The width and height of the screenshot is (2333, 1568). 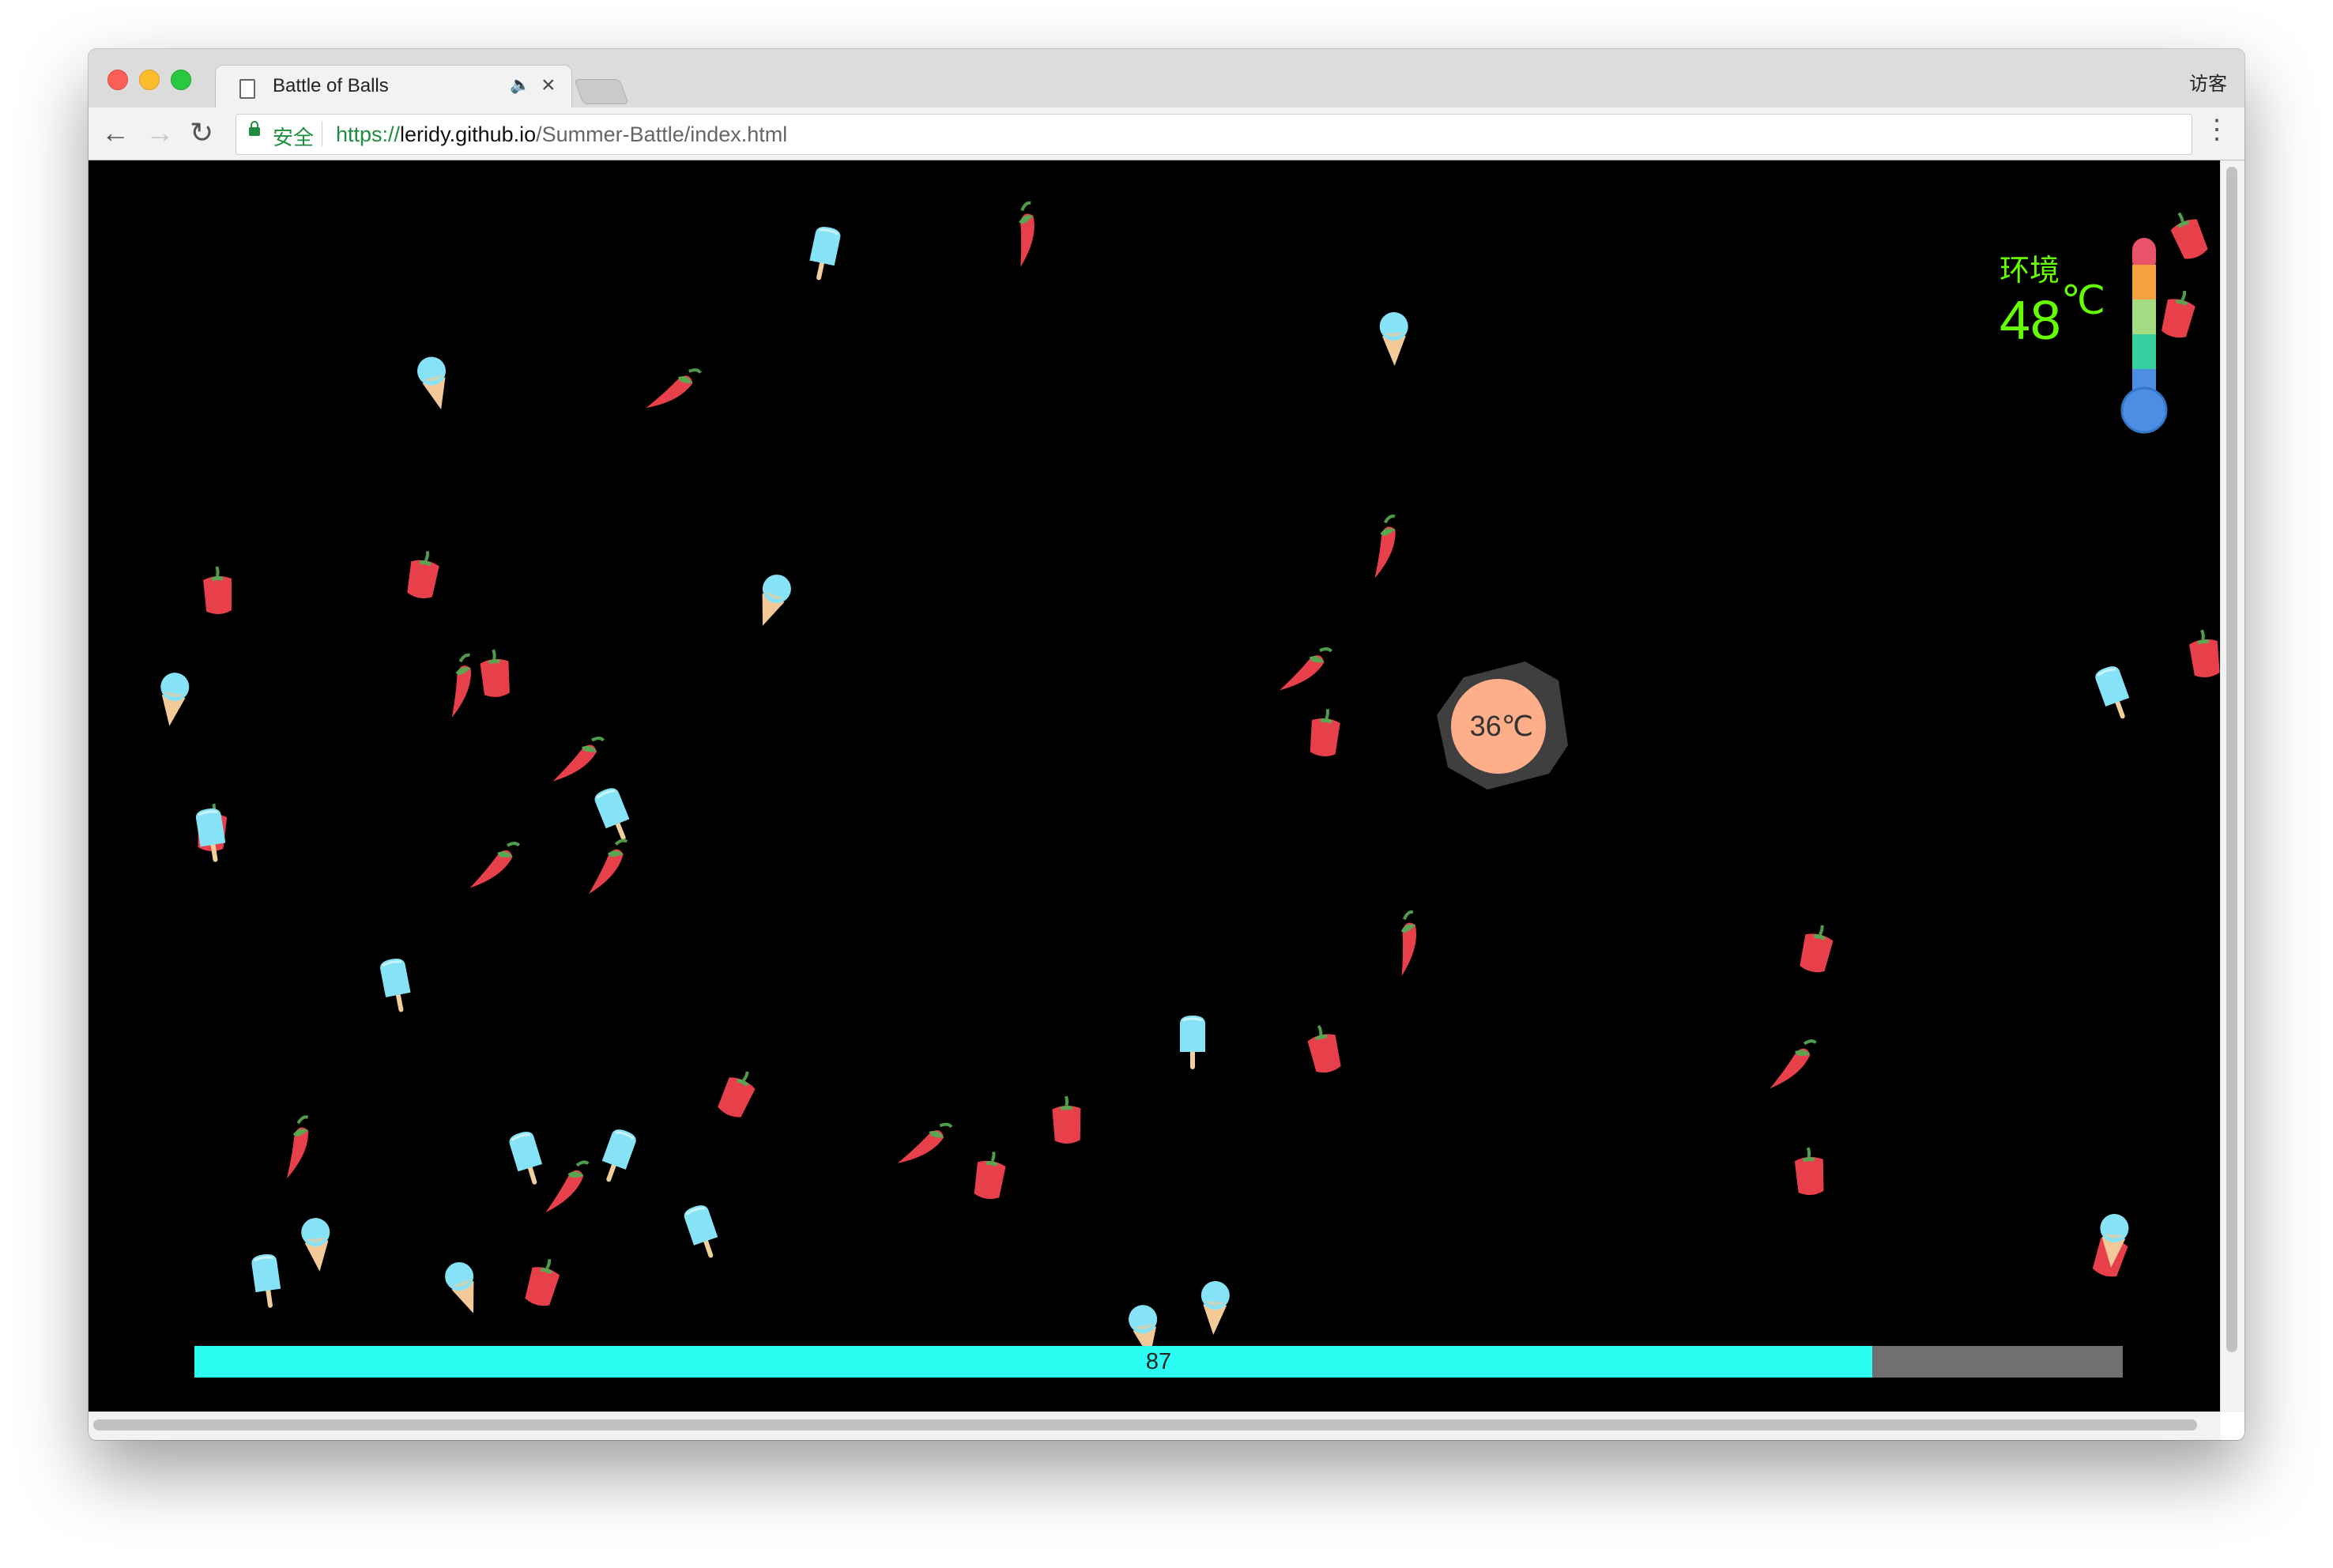 What do you see at coordinates (662, 134) in the screenshot?
I see `url-path: /Summer-Battle/index.html` at bounding box center [662, 134].